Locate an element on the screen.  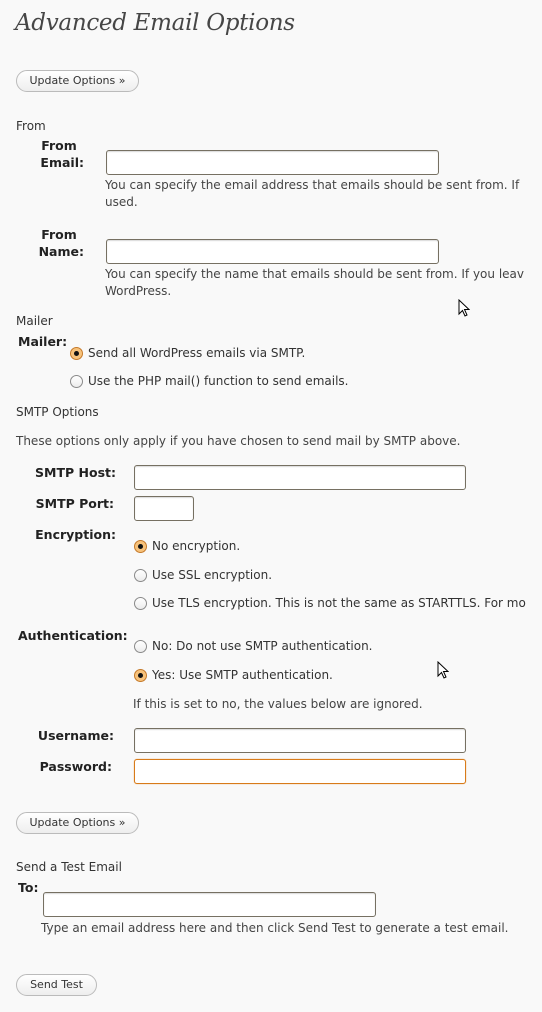
username-label: Username: is located at coordinates (75, 735).